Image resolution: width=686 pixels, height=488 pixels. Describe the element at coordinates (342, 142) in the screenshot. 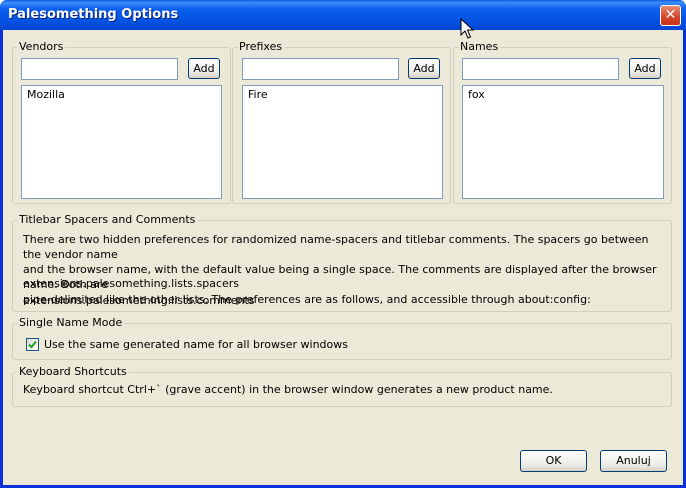

I see `prefixes-list: Fire` at that location.